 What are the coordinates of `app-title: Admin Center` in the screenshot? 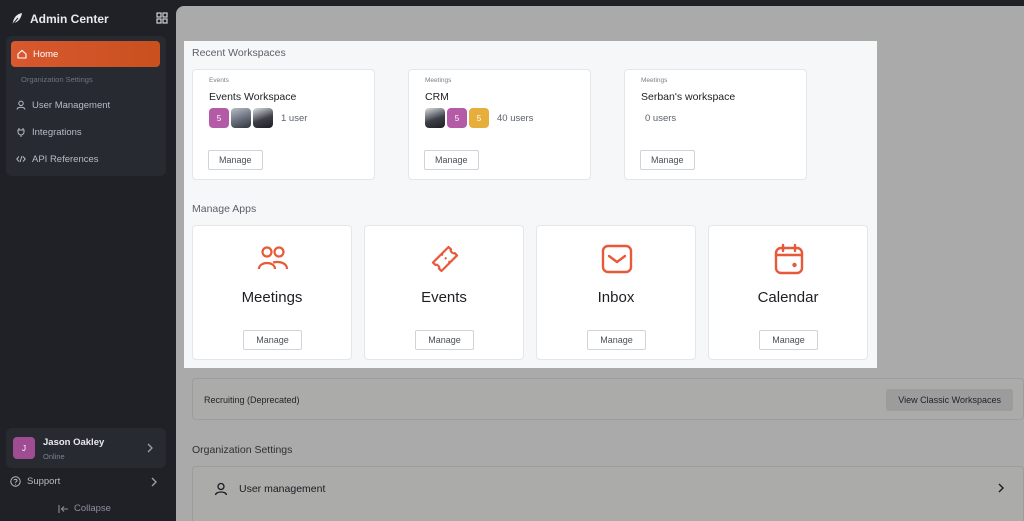 It's located at (69, 19).